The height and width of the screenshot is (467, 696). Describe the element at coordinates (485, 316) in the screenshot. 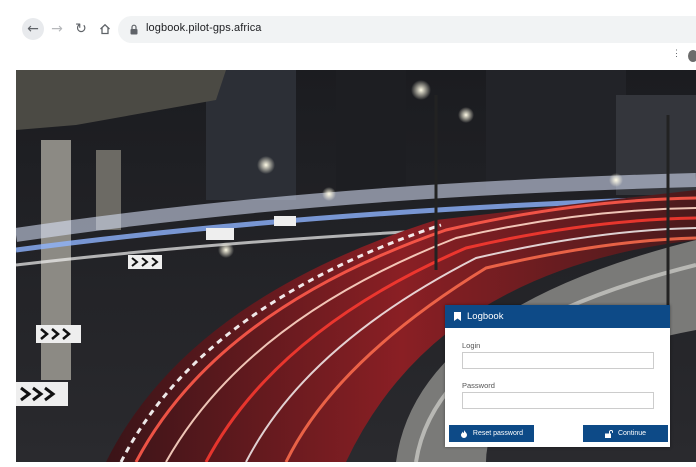

I see `login-card-title: Logbook` at that location.